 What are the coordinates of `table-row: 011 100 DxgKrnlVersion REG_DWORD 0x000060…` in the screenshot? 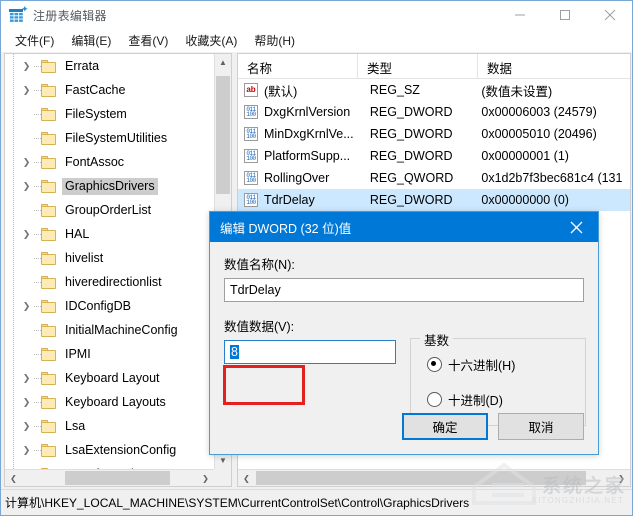 It's located at (434, 112).